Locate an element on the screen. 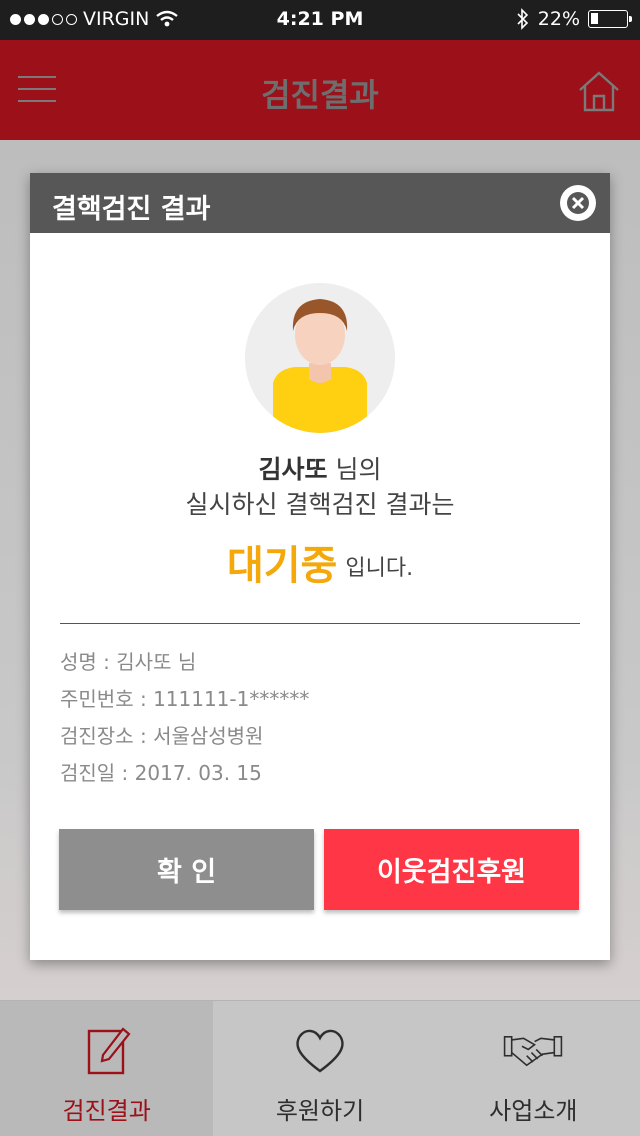  app-header: 검진결과 is located at coordinates (320, 90).